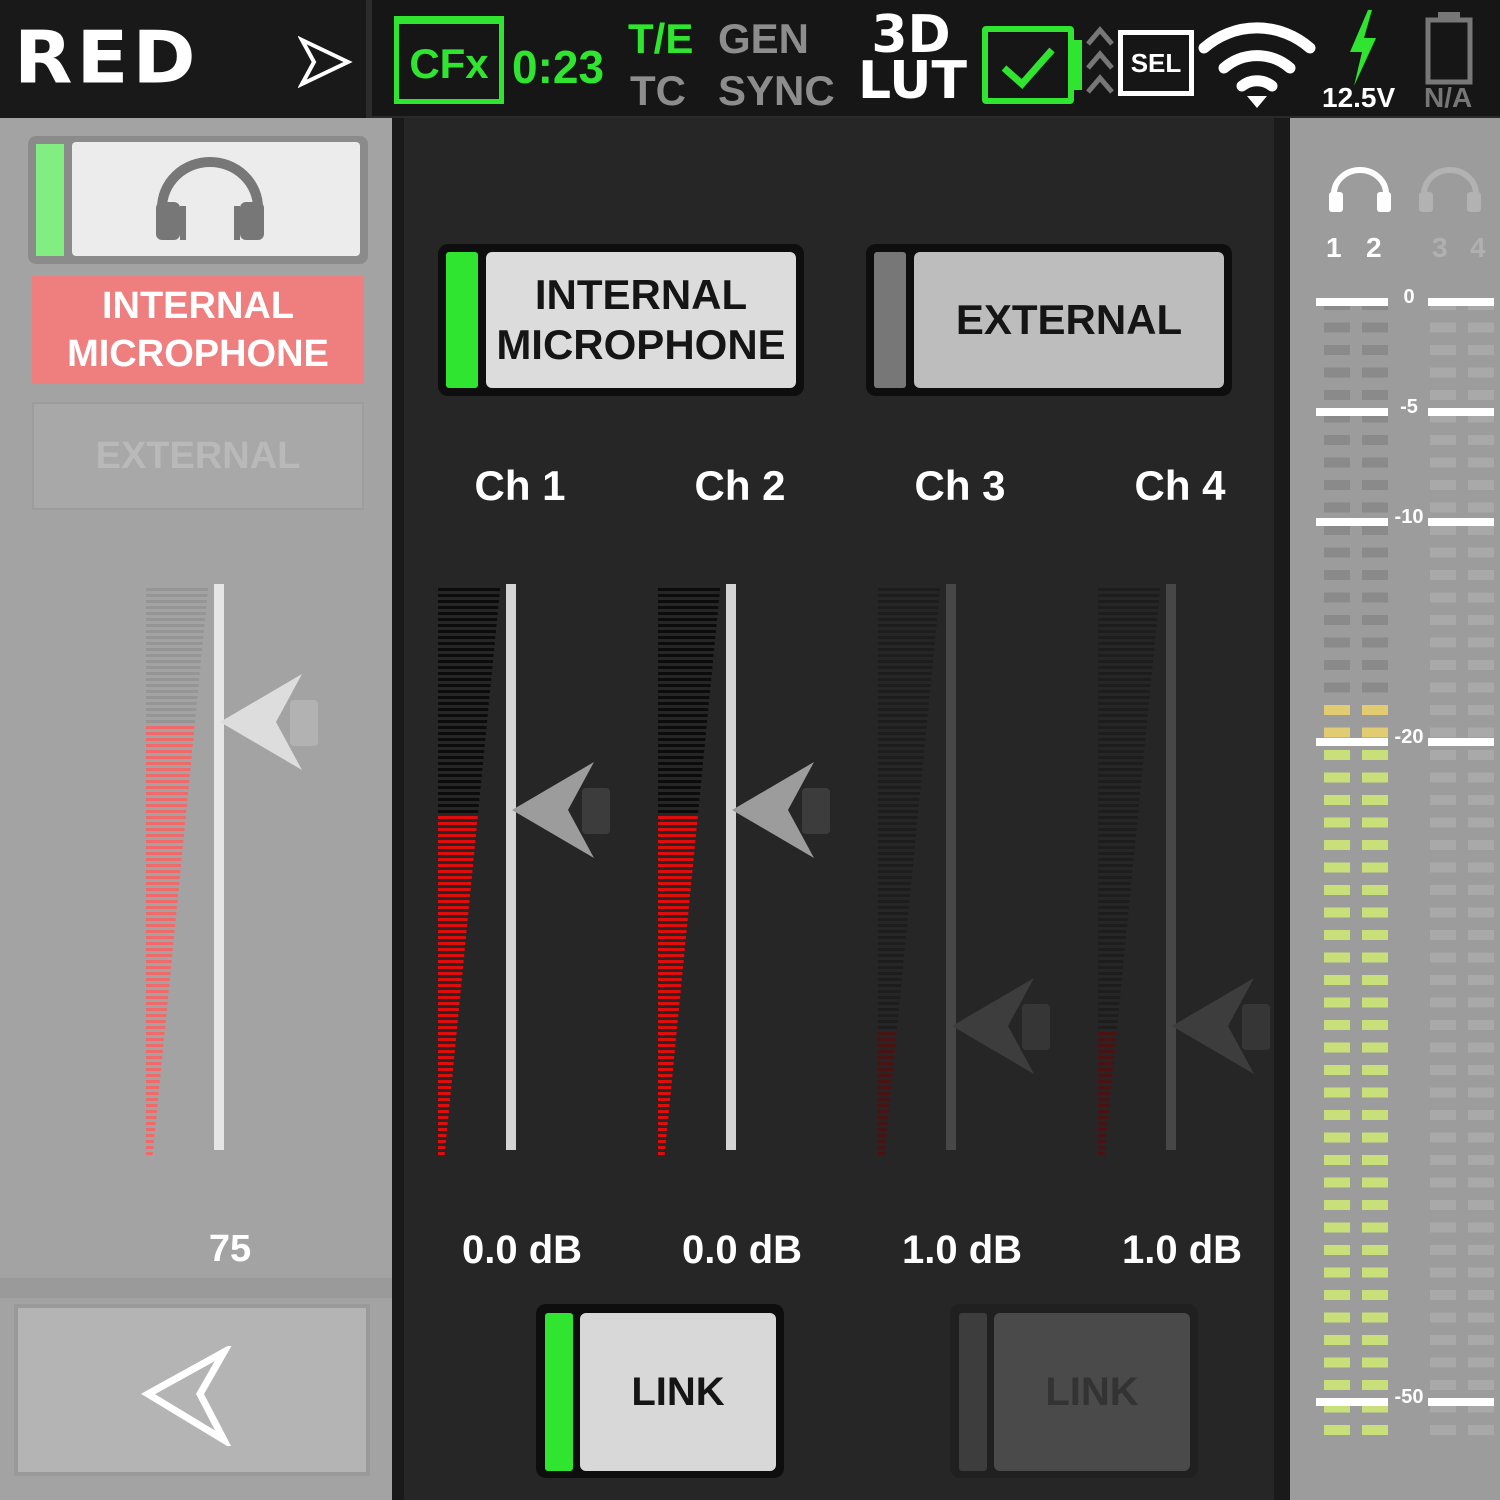 The height and width of the screenshot is (1500, 1500). Describe the element at coordinates (1257, 58) in the screenshot. I see `wifi-icon` at that location.